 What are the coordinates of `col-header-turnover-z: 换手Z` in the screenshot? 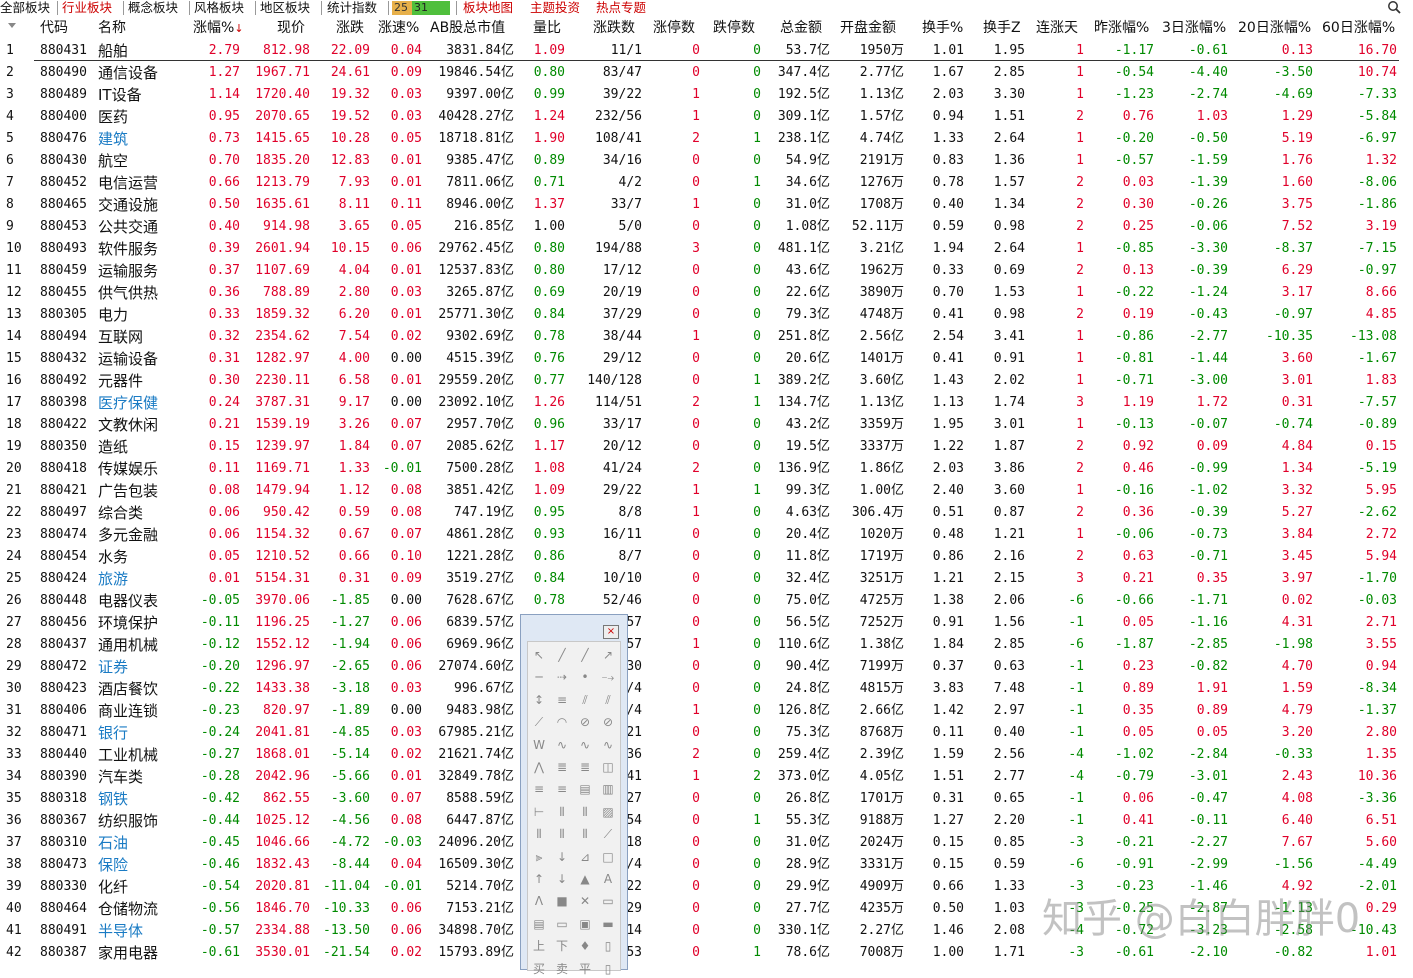 It's located at (1002, 28).